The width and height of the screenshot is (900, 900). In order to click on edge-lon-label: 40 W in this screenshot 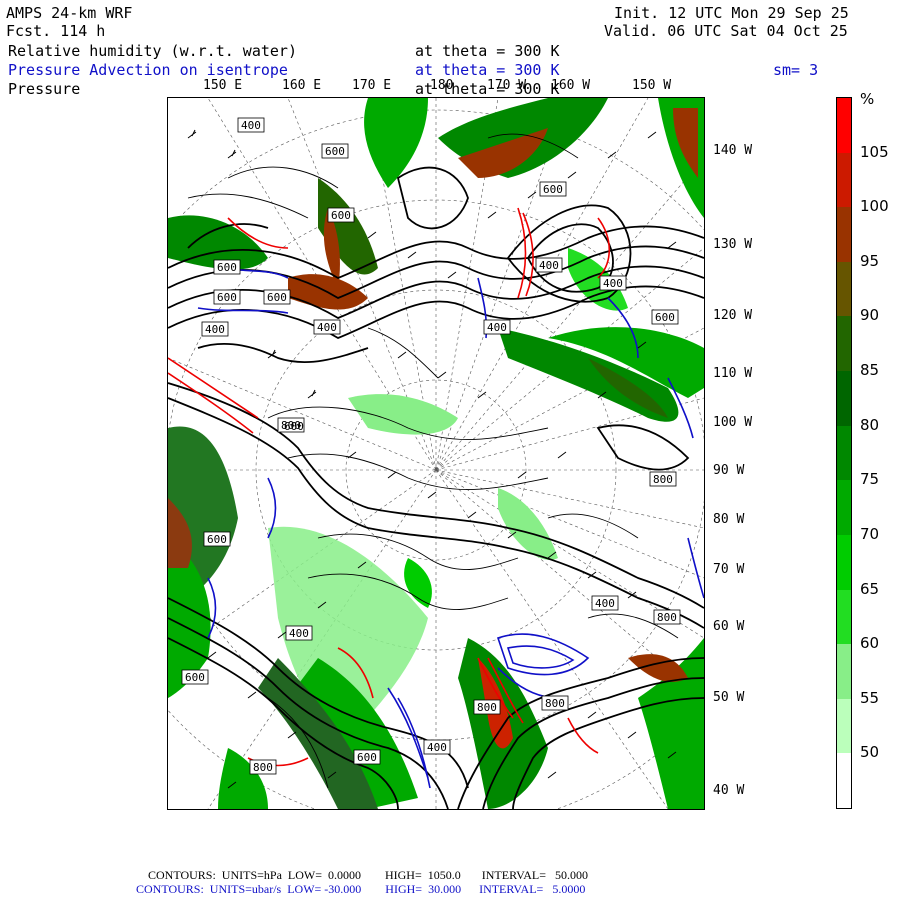, I will do `click(729, 790)`.